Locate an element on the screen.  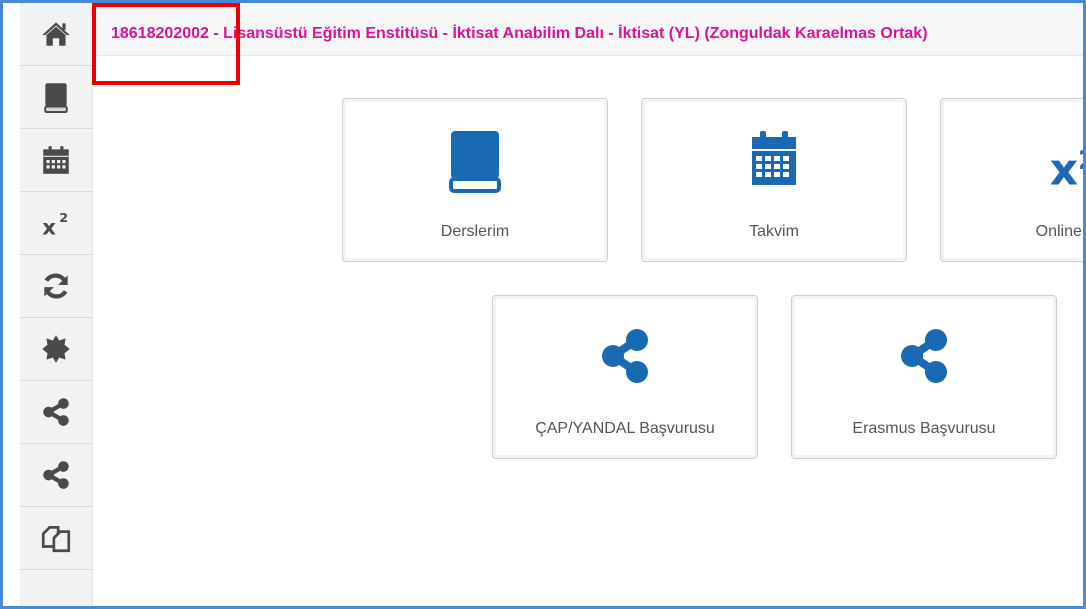
svg-text: 2 is located at coordinates (63, 218).